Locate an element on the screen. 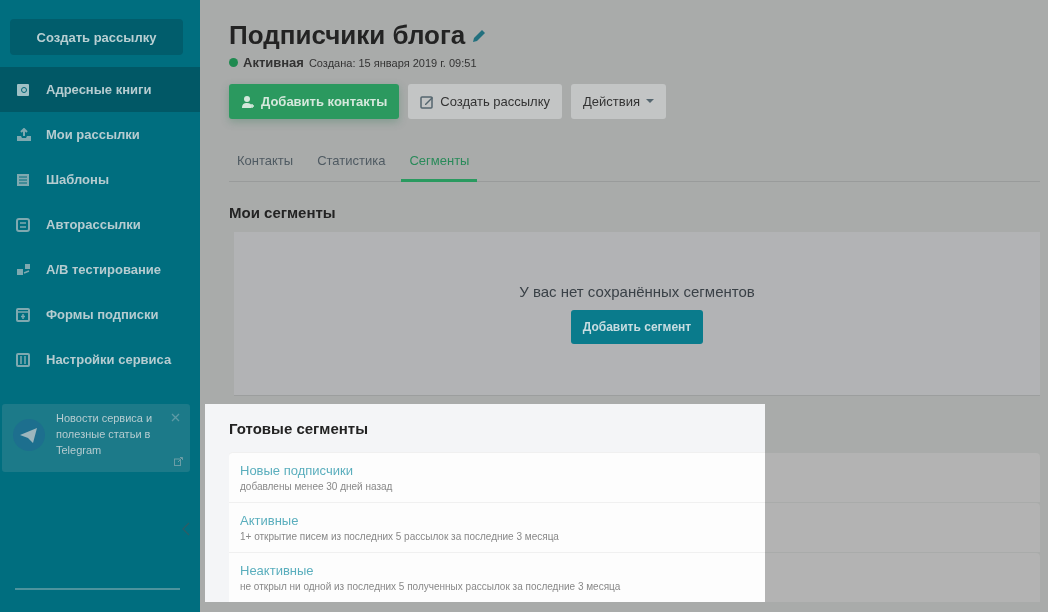 This screenshot has width=1048, height=612. segment-name-link: Активные is located at coordinates (502, 520).